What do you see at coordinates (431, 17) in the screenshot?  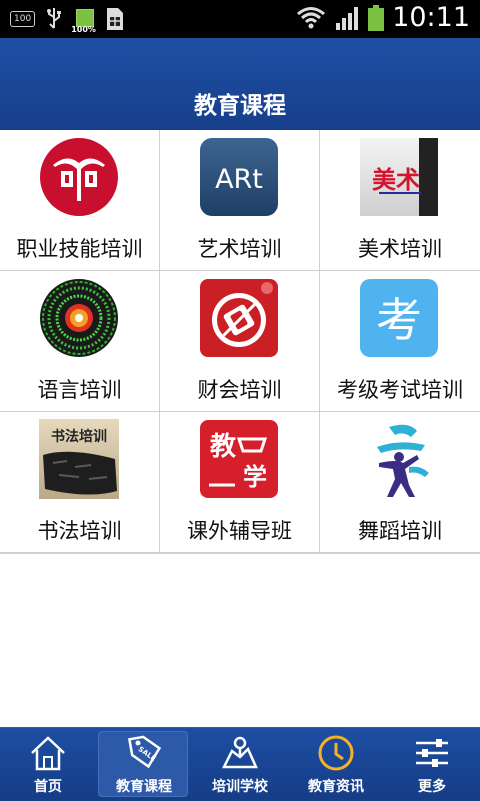 I see `status-clock: 10:11` at bounding box center [431, 17].